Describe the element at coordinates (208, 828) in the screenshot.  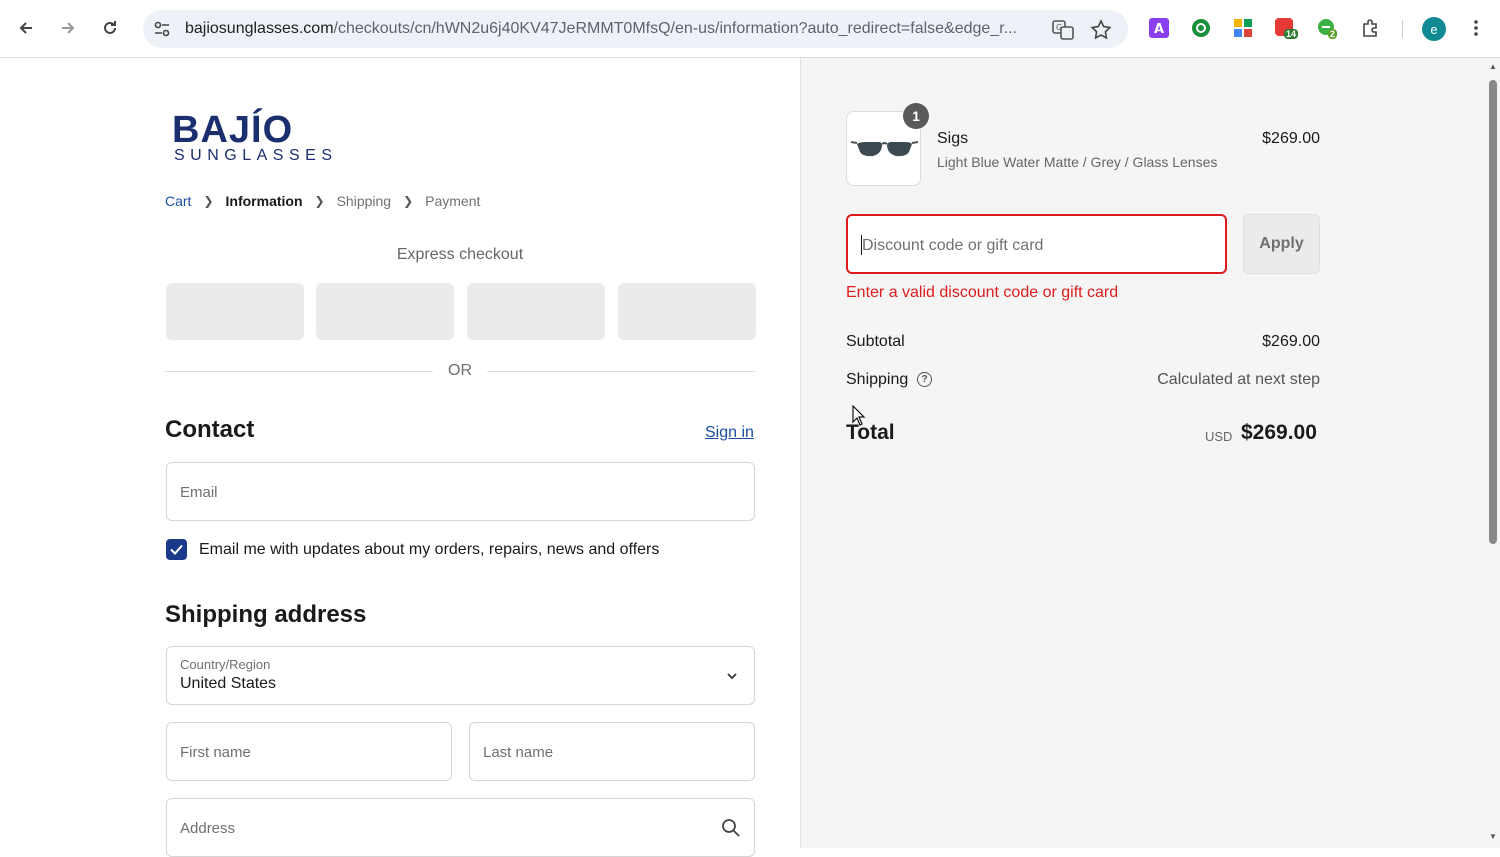
I see `address-placeholder: Address` at that location.